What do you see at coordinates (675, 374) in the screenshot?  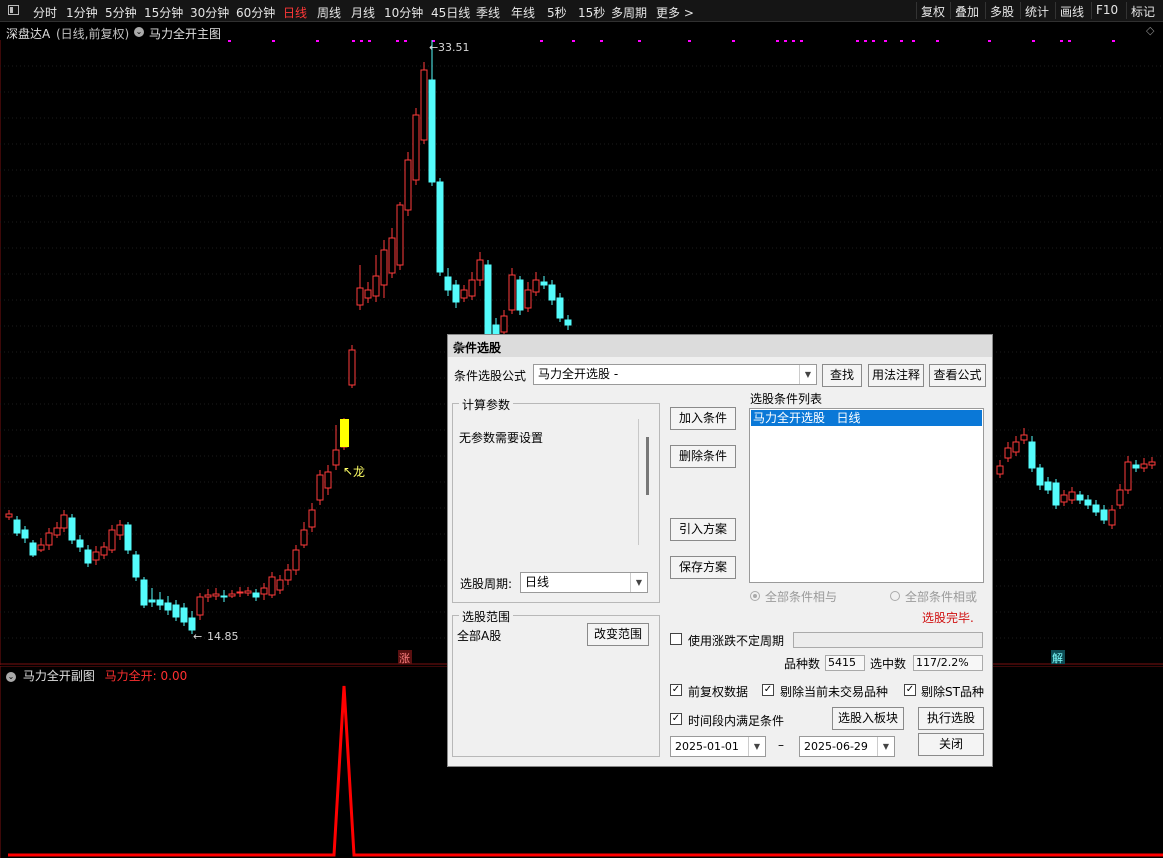 I see `formula-select: 马力全开选股 - ▼` at bounding box center [675, 374].